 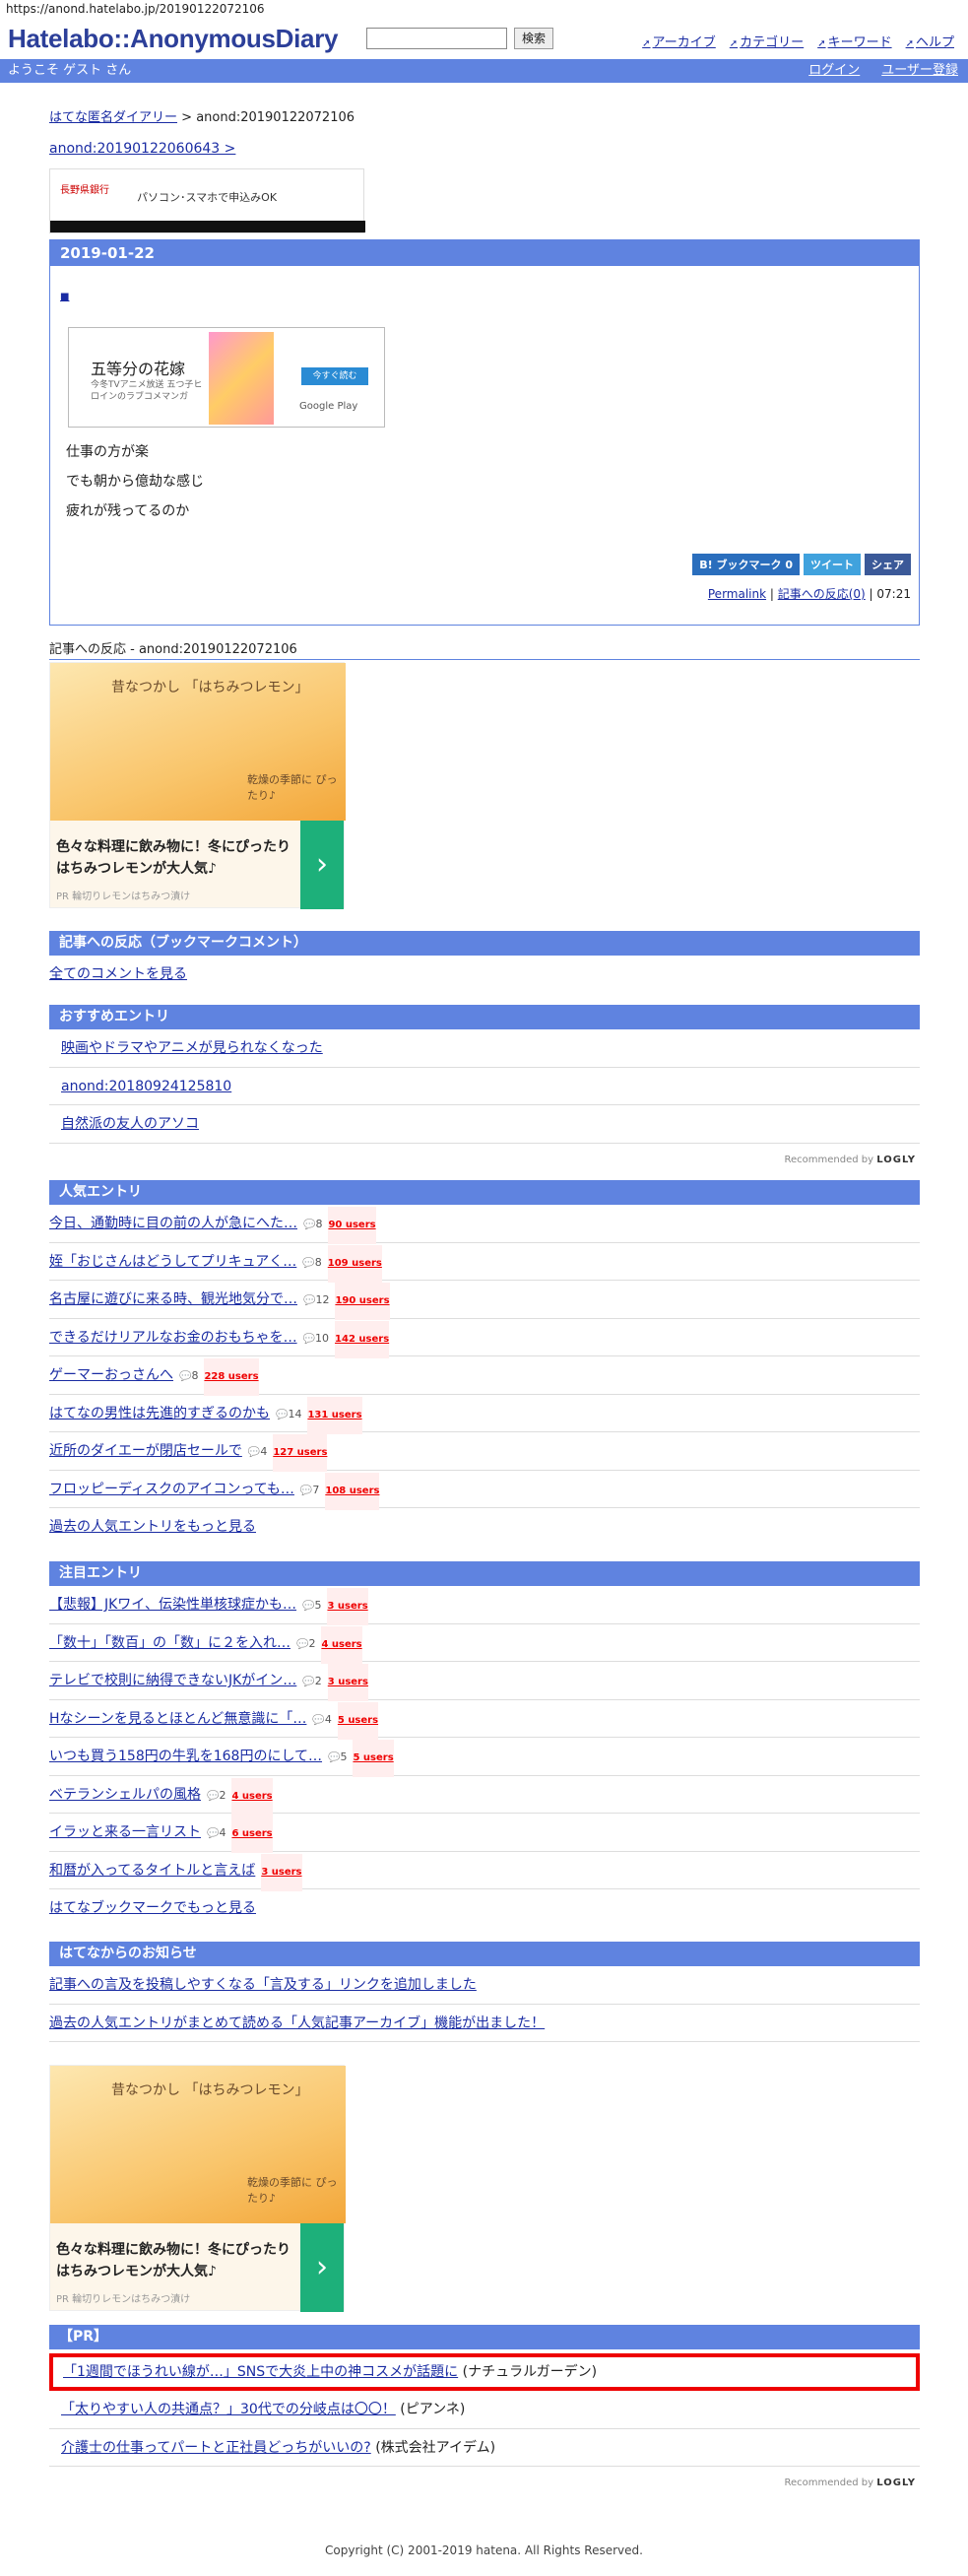 I want to click on nav-category: カテゴリー, so click(x=767, y=43).